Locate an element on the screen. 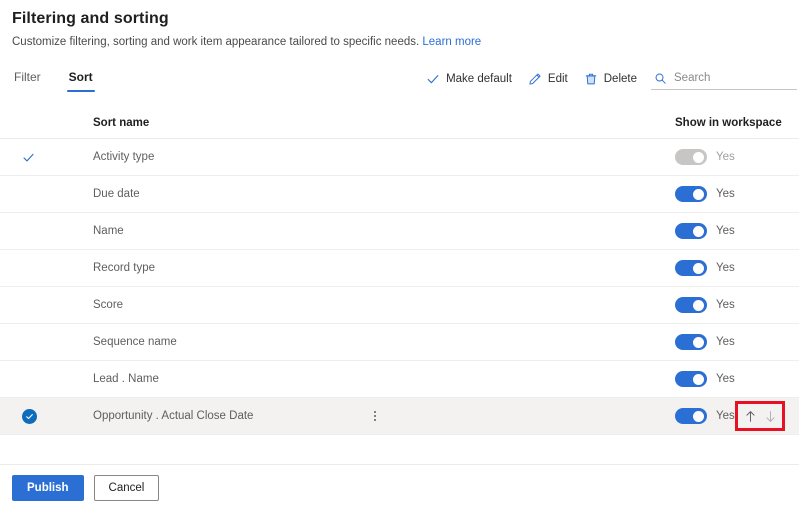 The height and width of the screenshot is (511, 799). row-sort-name: Due date is located at coordinates (116, 194).